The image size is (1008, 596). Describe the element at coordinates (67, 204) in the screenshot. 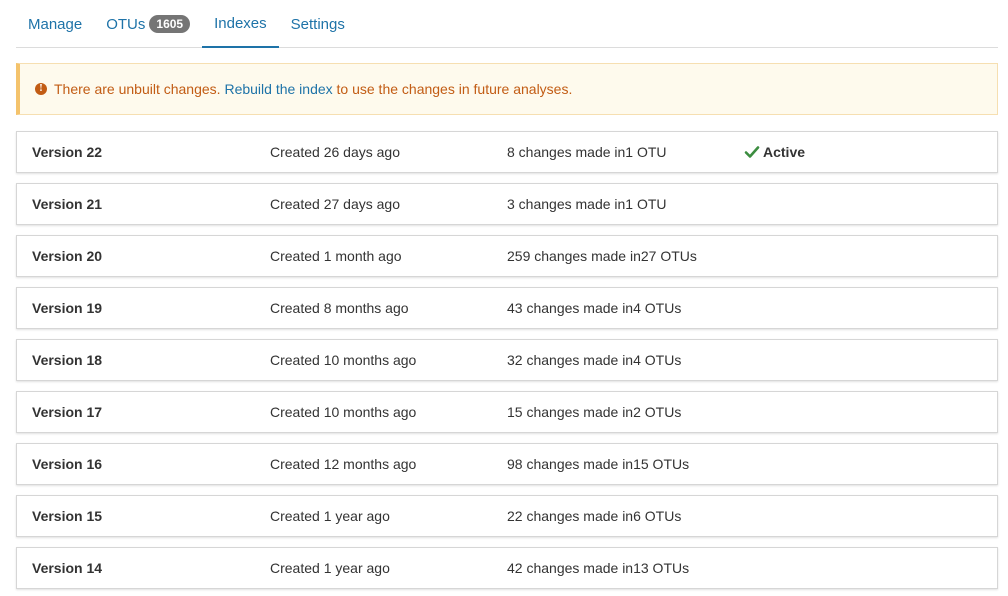

I see `version-label: Version 21` at that location.